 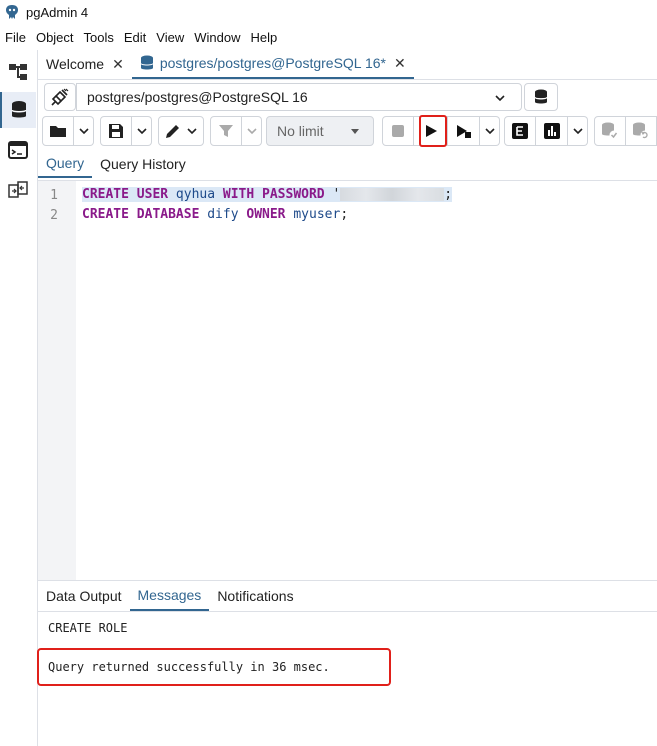 I want to click on row-limit-select: No limit, so click(x=320, y=131).